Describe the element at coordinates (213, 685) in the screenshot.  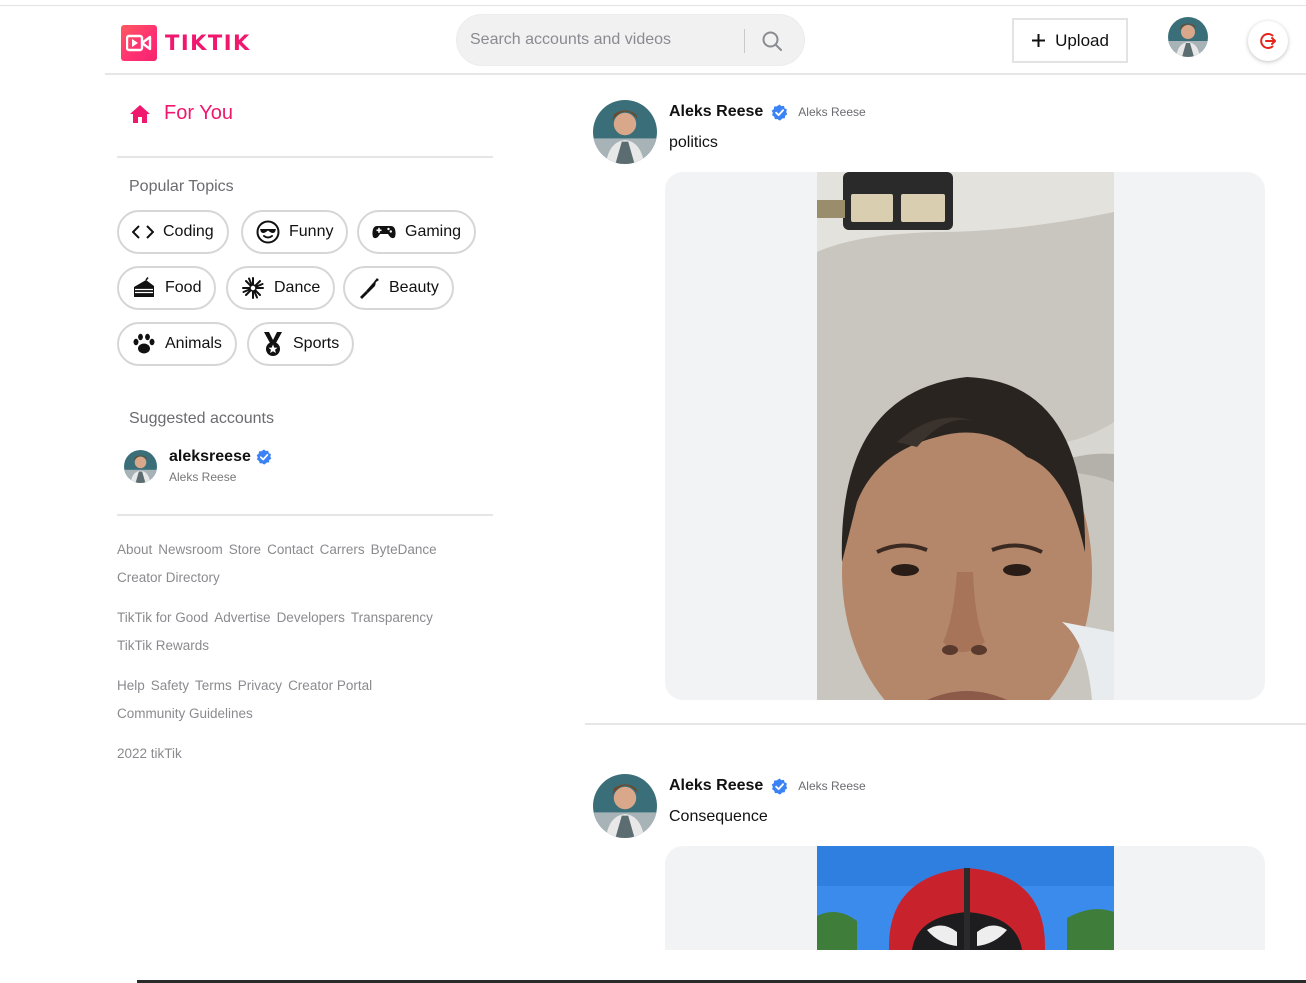
I see `footer-link-terms: Terms` at that location.